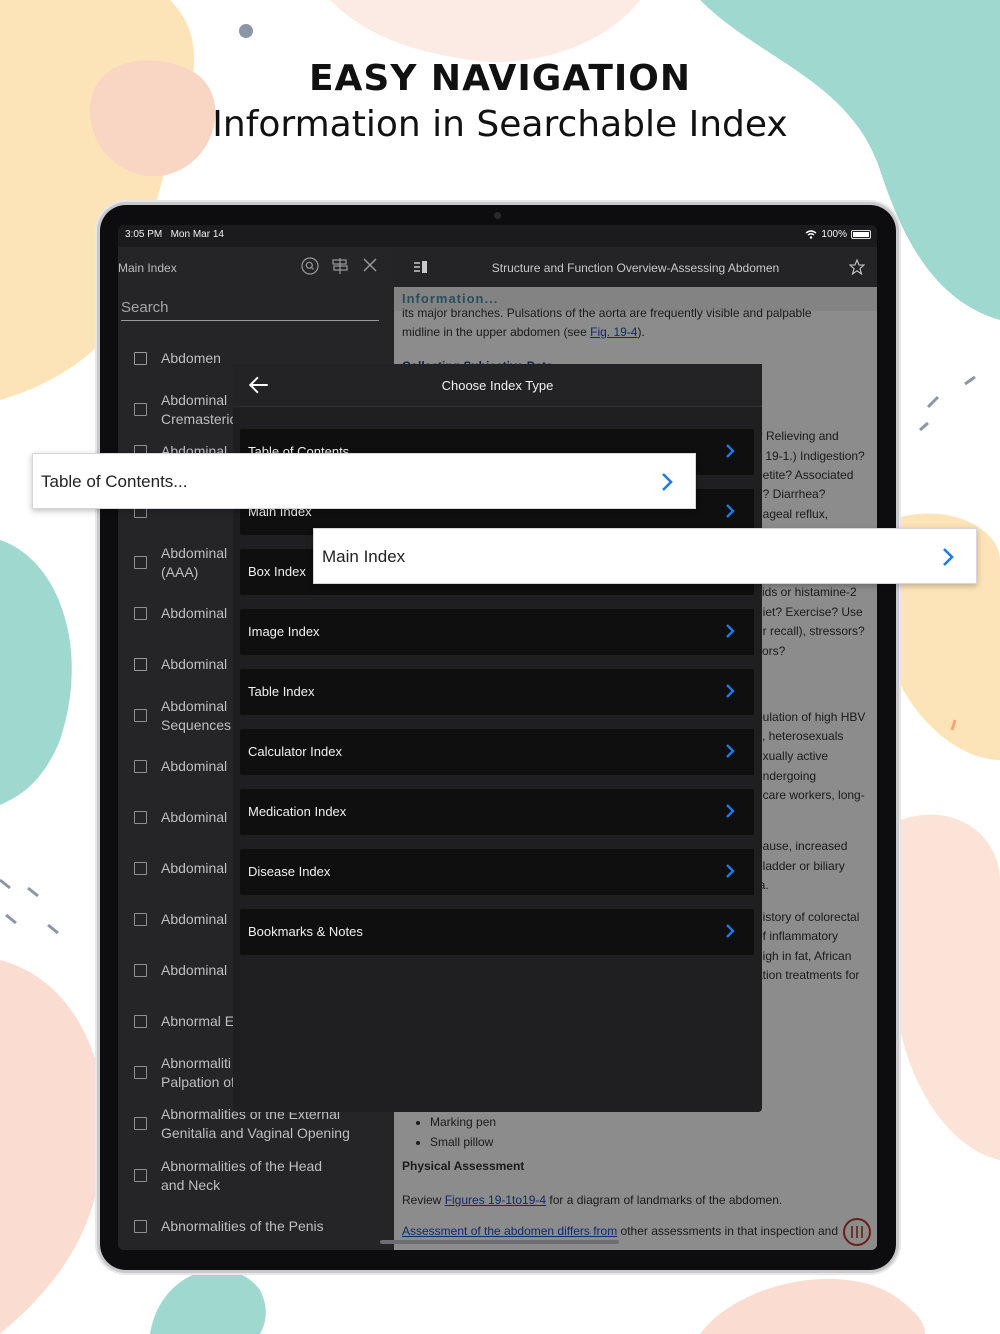 The width and height of the screenshot is (1000, 1334). Describe the element at coordinates (340, 267) in the screenshot. I see `signpost-icon` at that location.